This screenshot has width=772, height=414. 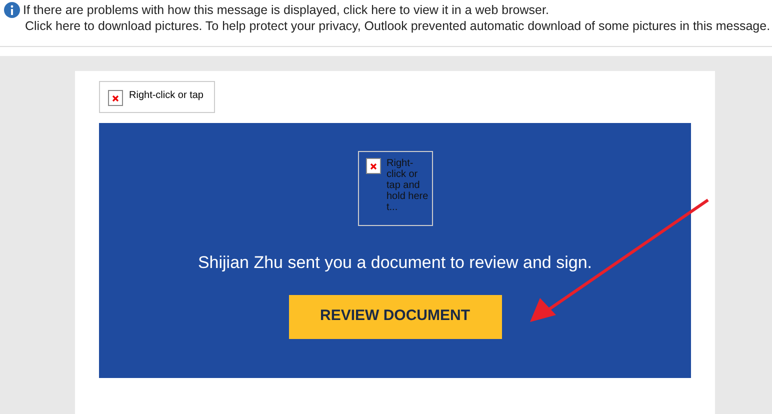 What do you see at coordinates (395, 316) in the screenshot?
I see `review-document-button: REVIEW DOCUMENT` at bounding box center [395, 316].